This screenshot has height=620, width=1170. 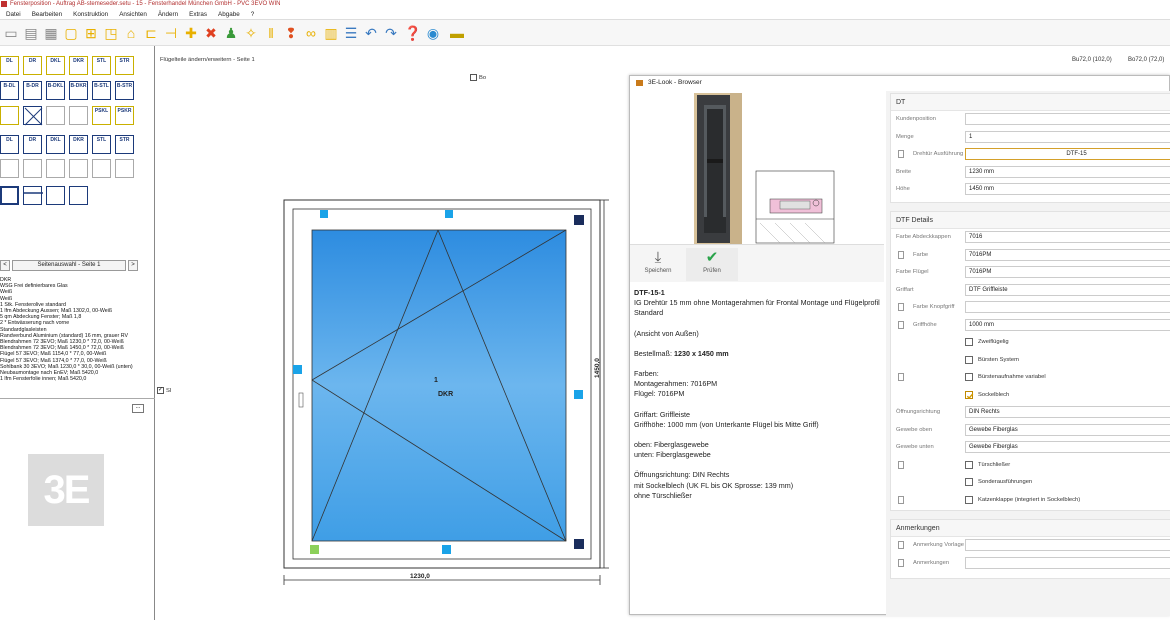 What do you see at coordinates (1067, 289) in the screenshot?
I see `griffart-field: DTF Griffleiste` at bounding box center [1067, 289].